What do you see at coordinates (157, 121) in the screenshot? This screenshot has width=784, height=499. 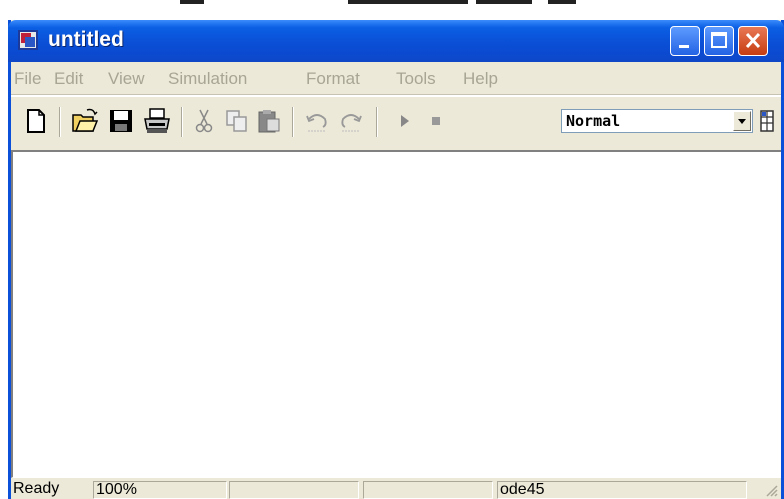 I see `print-icon` at bounding box center [157, 121].